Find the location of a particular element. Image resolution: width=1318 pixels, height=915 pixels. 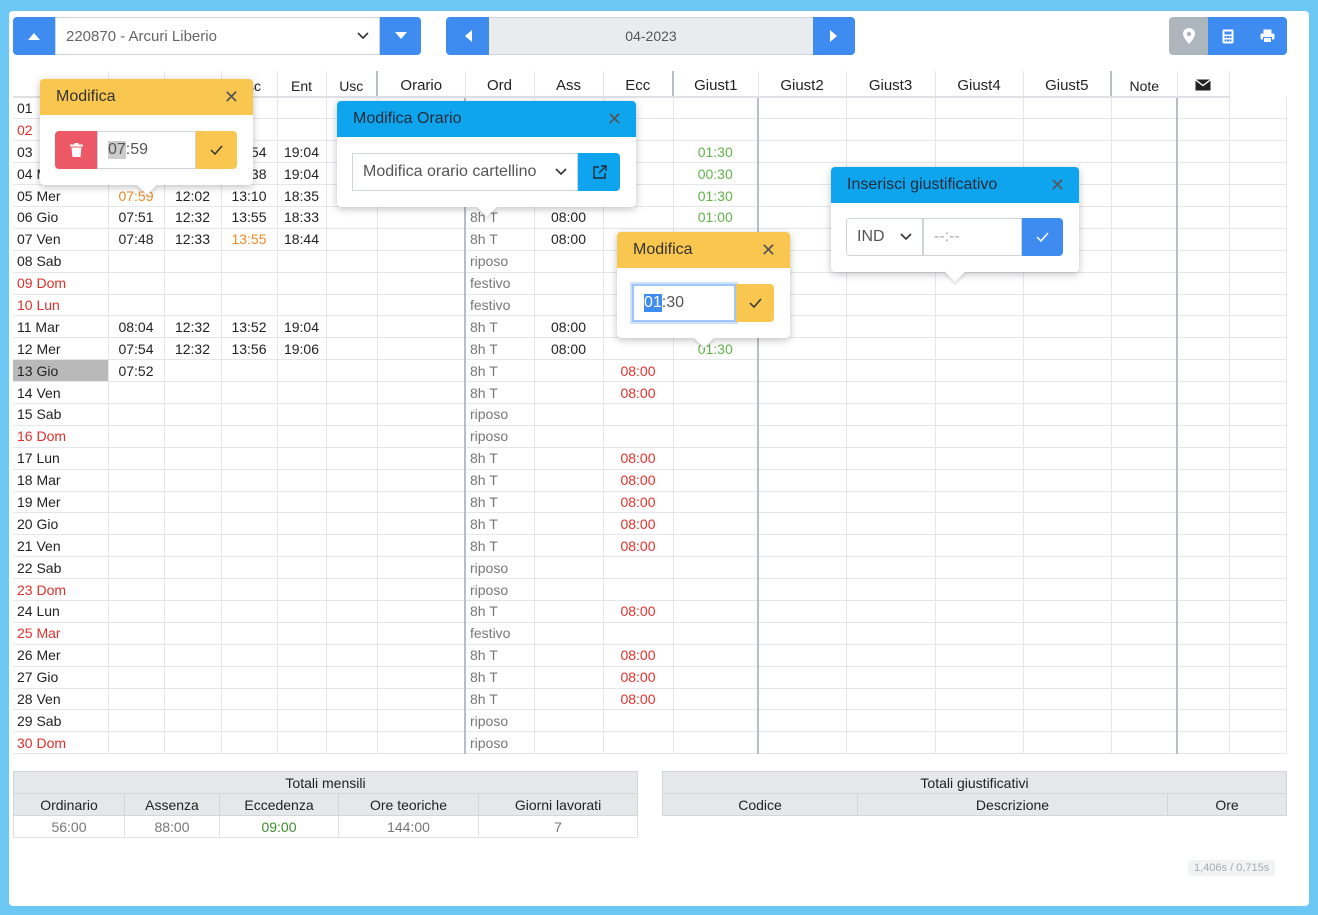

delete-time-button is located at coordinates (76, 150).